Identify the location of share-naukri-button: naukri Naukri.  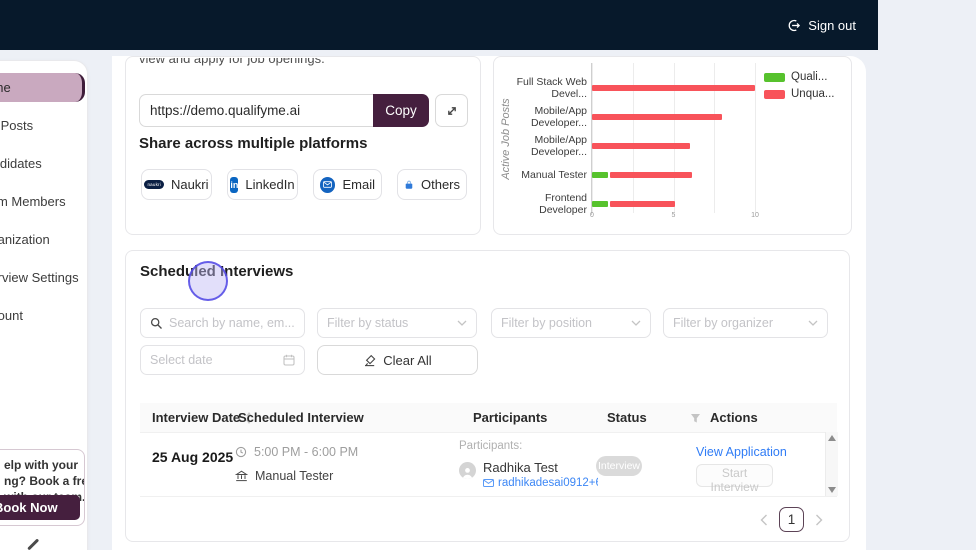
(176, 184).